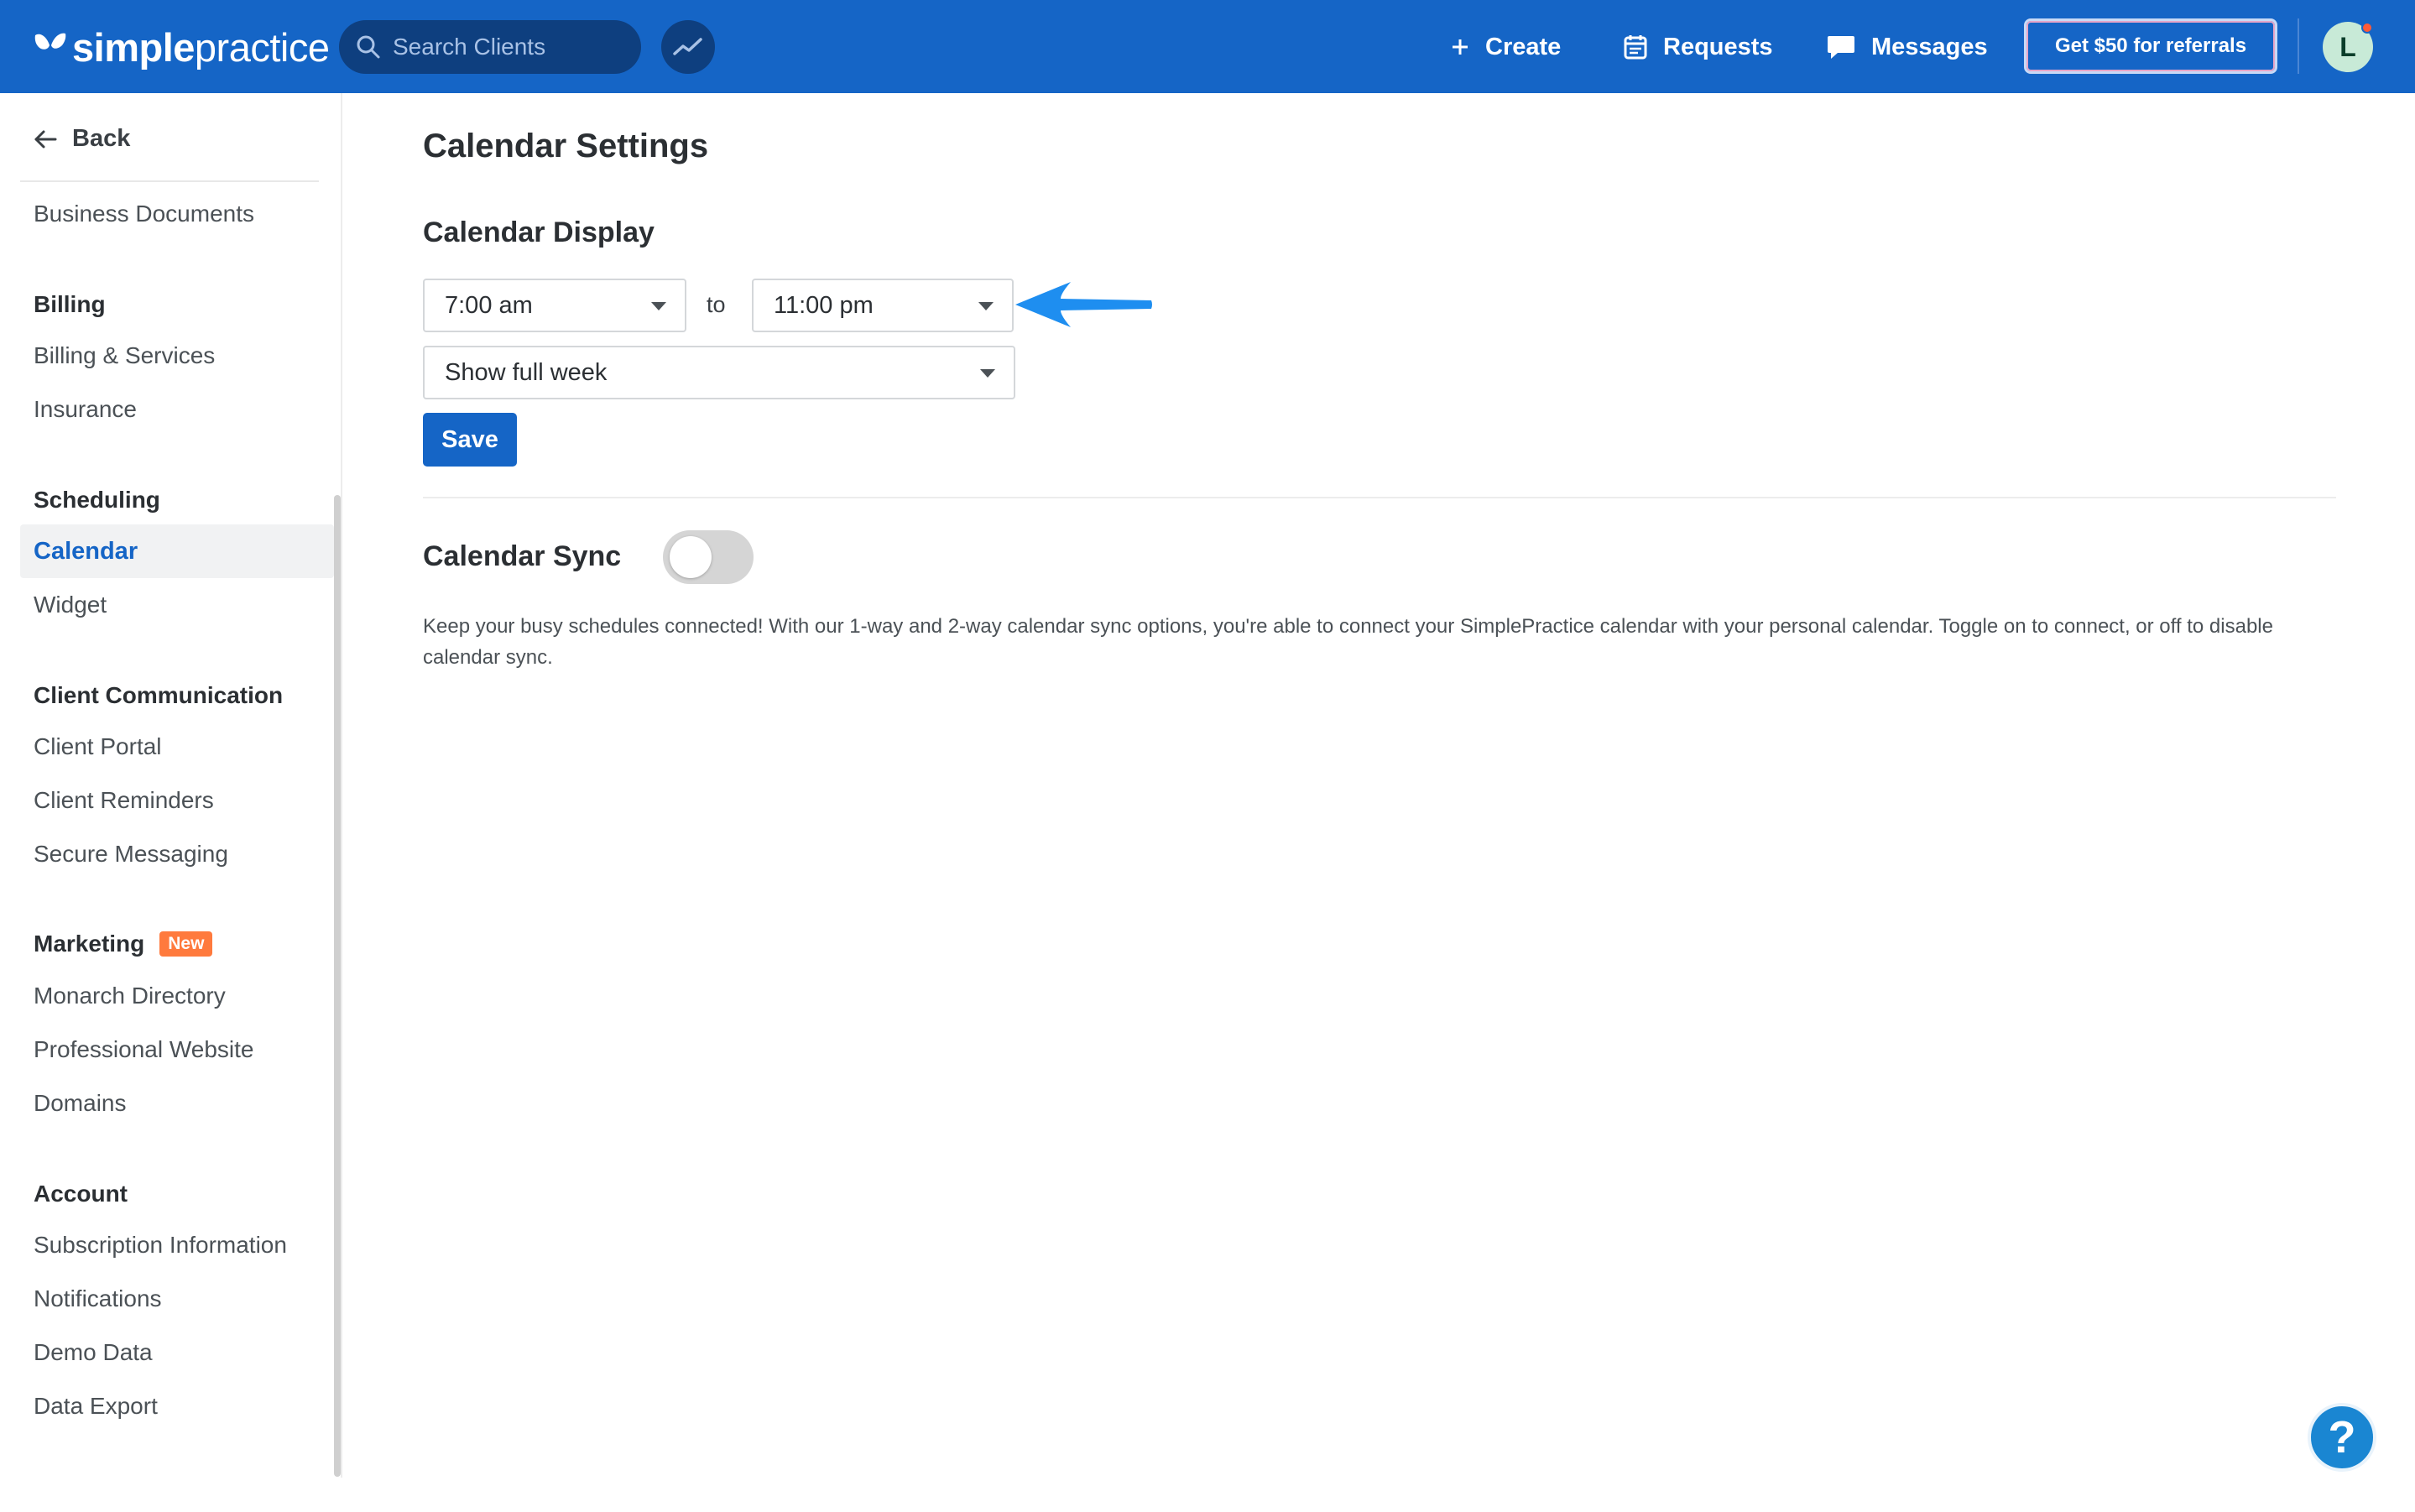 The width and height of the screenshot is (2415, 1512). What do you see at coordinates (133, 47) in the screenshot?
I see `brand-bold: simple` at bounding box center [133, 47].